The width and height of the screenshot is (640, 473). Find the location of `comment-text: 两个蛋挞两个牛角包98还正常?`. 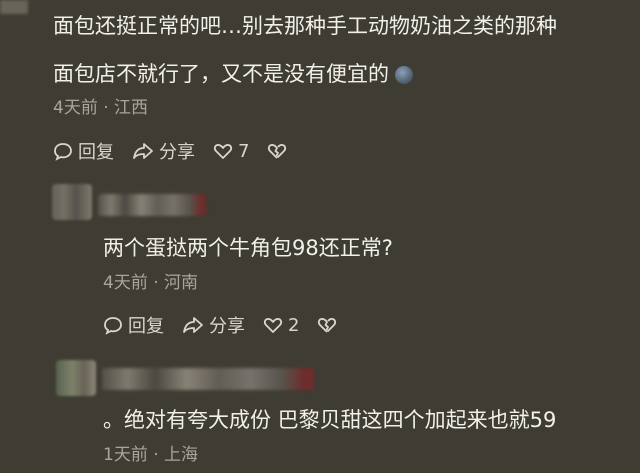

comment-text: 两个蛋挞两个牛角包98还正常? is located at coordinates (248, 248).